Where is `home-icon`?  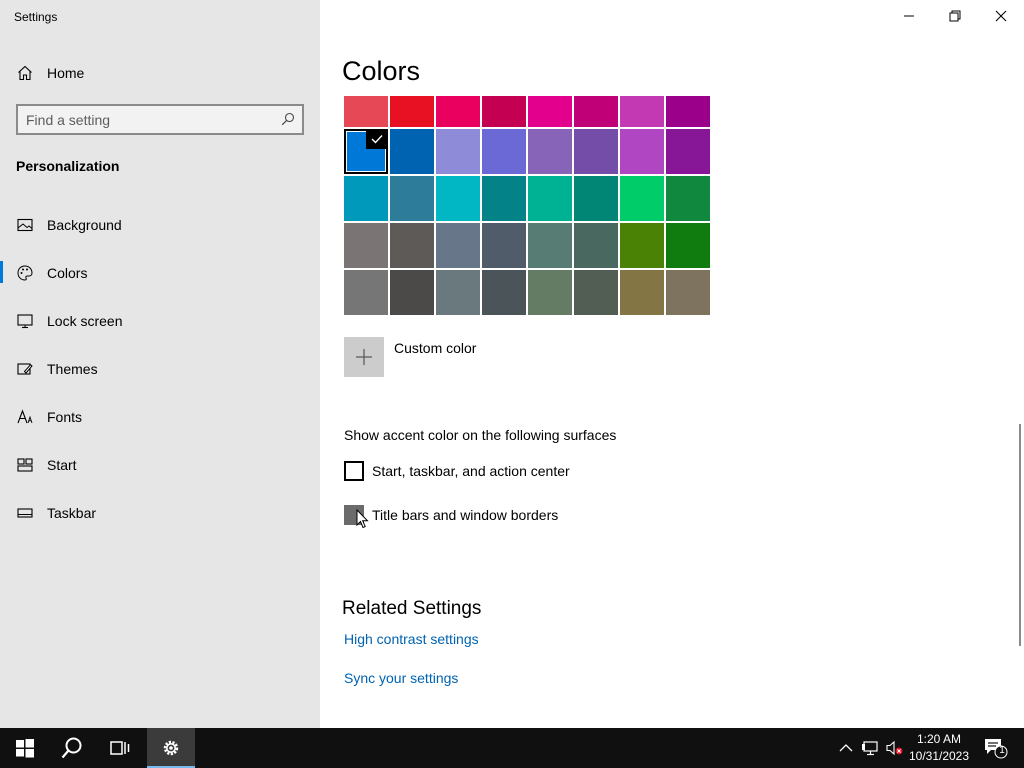 home-icon is located at coordinates (25, 73).